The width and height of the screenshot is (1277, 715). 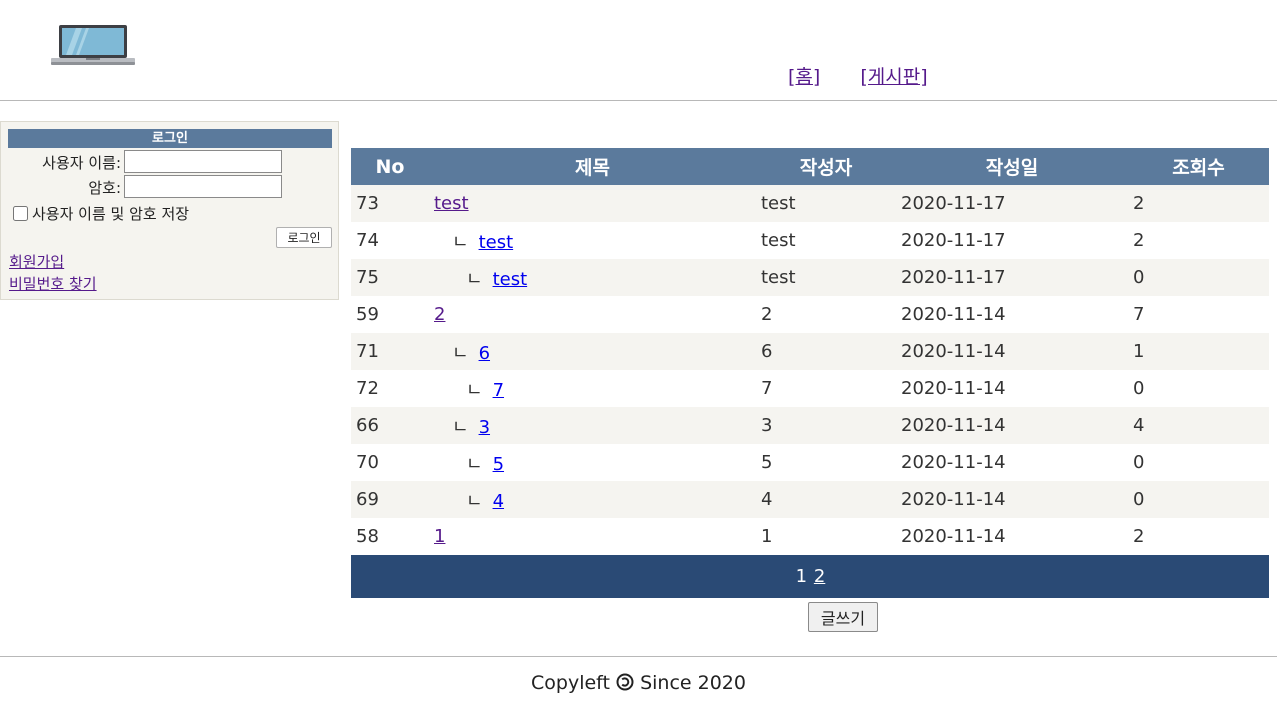 I want to click on page-current: 1, so click(x=801, y=576).